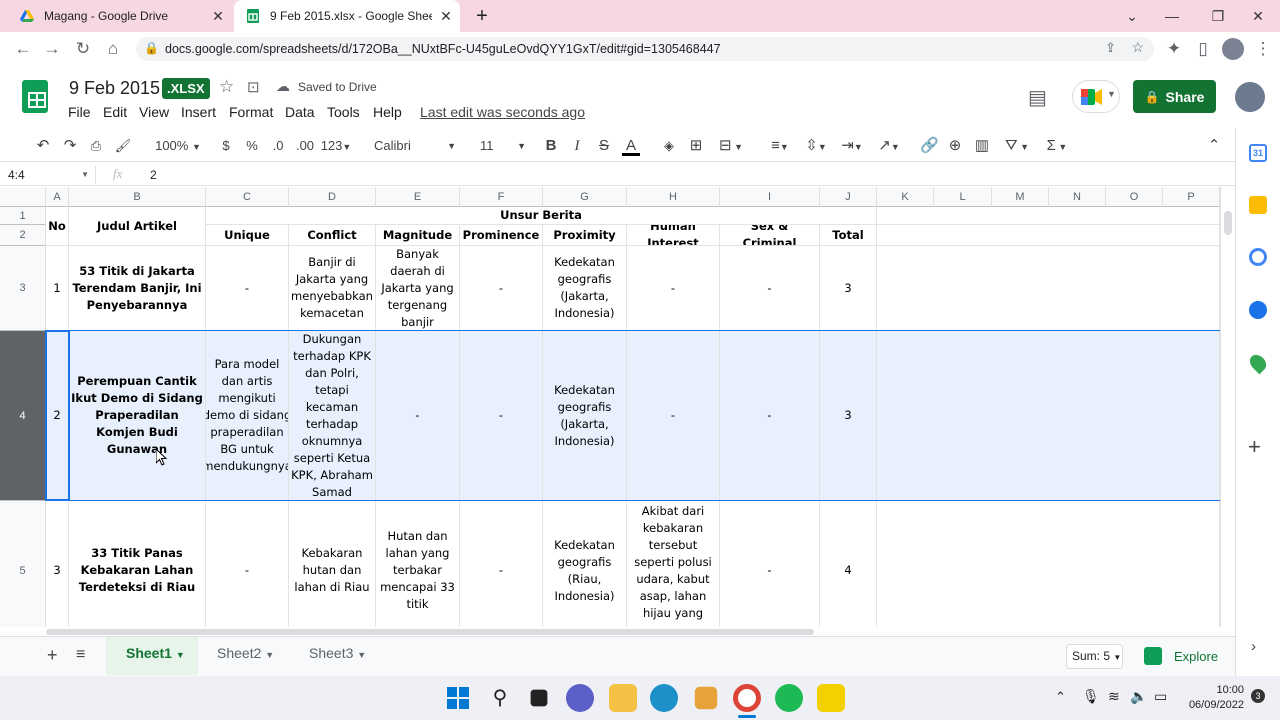 This screenshot has width=1280, height=720. I want to click on cell-sex-criminal: -, so click(770, 416).